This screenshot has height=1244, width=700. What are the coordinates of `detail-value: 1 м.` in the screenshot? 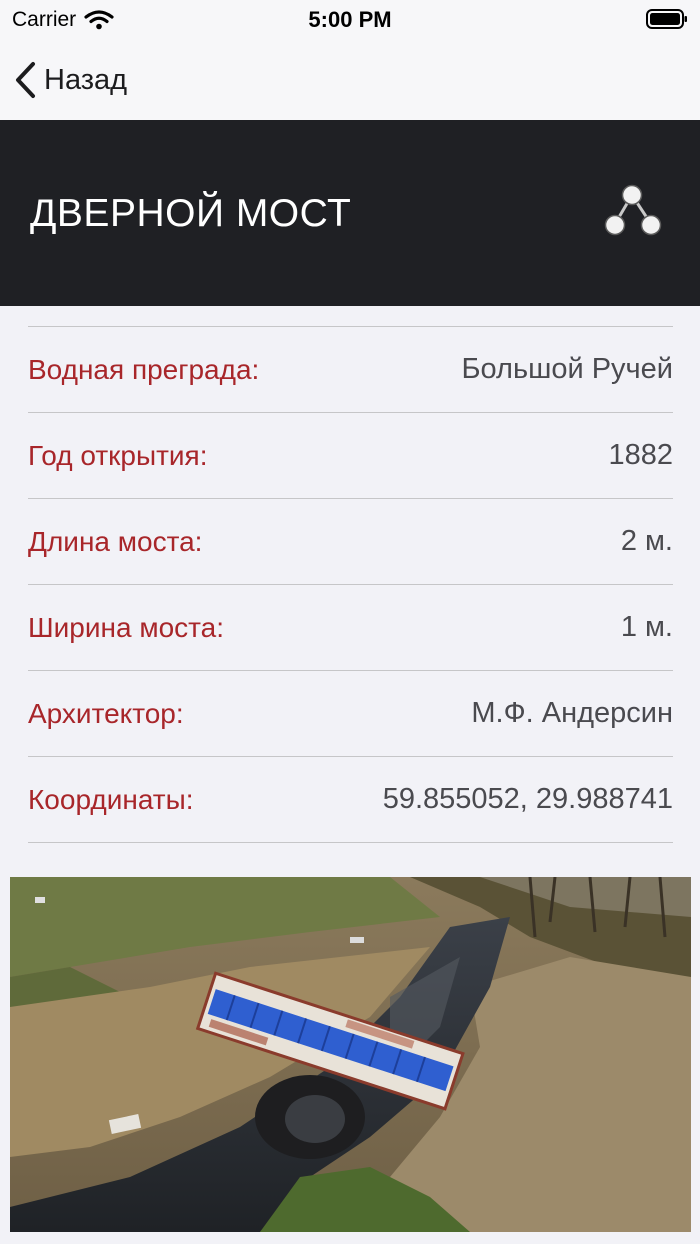 It's located at (646, 627).